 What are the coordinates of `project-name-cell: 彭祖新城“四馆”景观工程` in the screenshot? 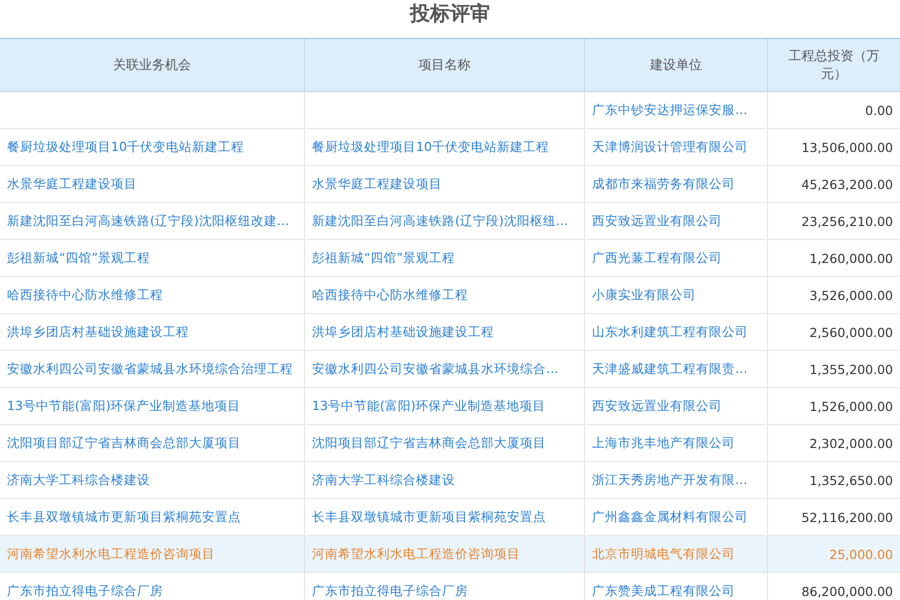 It's located at (383, 258).